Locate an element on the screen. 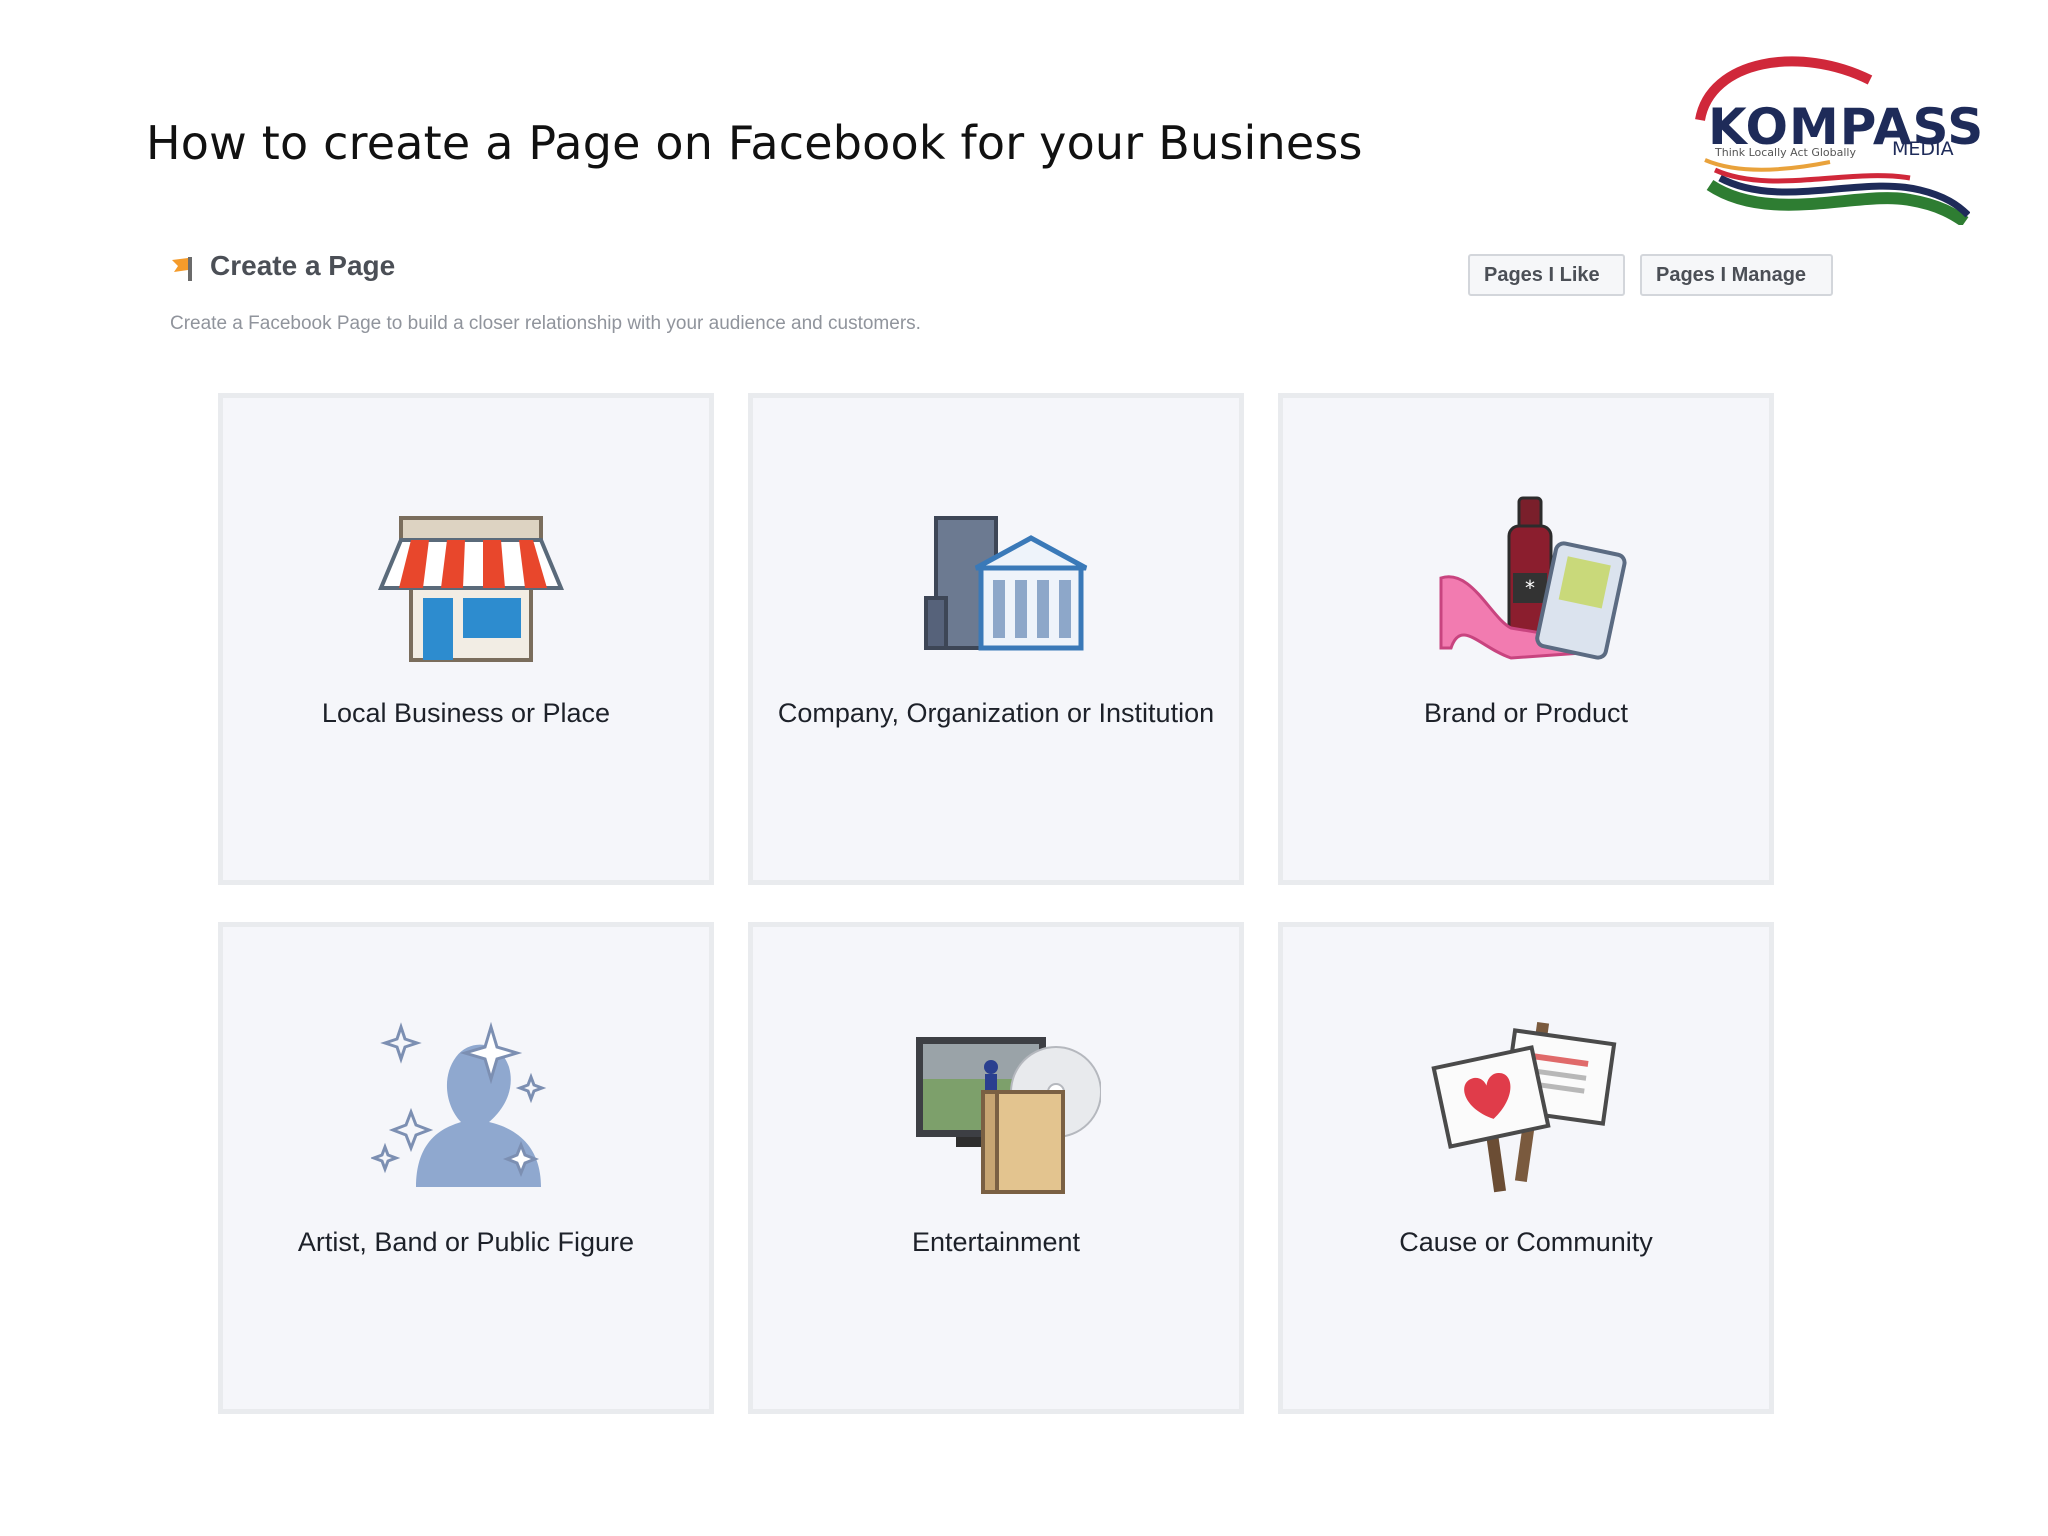 This screenshot has width=2048, height=1536. category-tile-entertainment: Entertainment is located at coordinates (996, 1168).